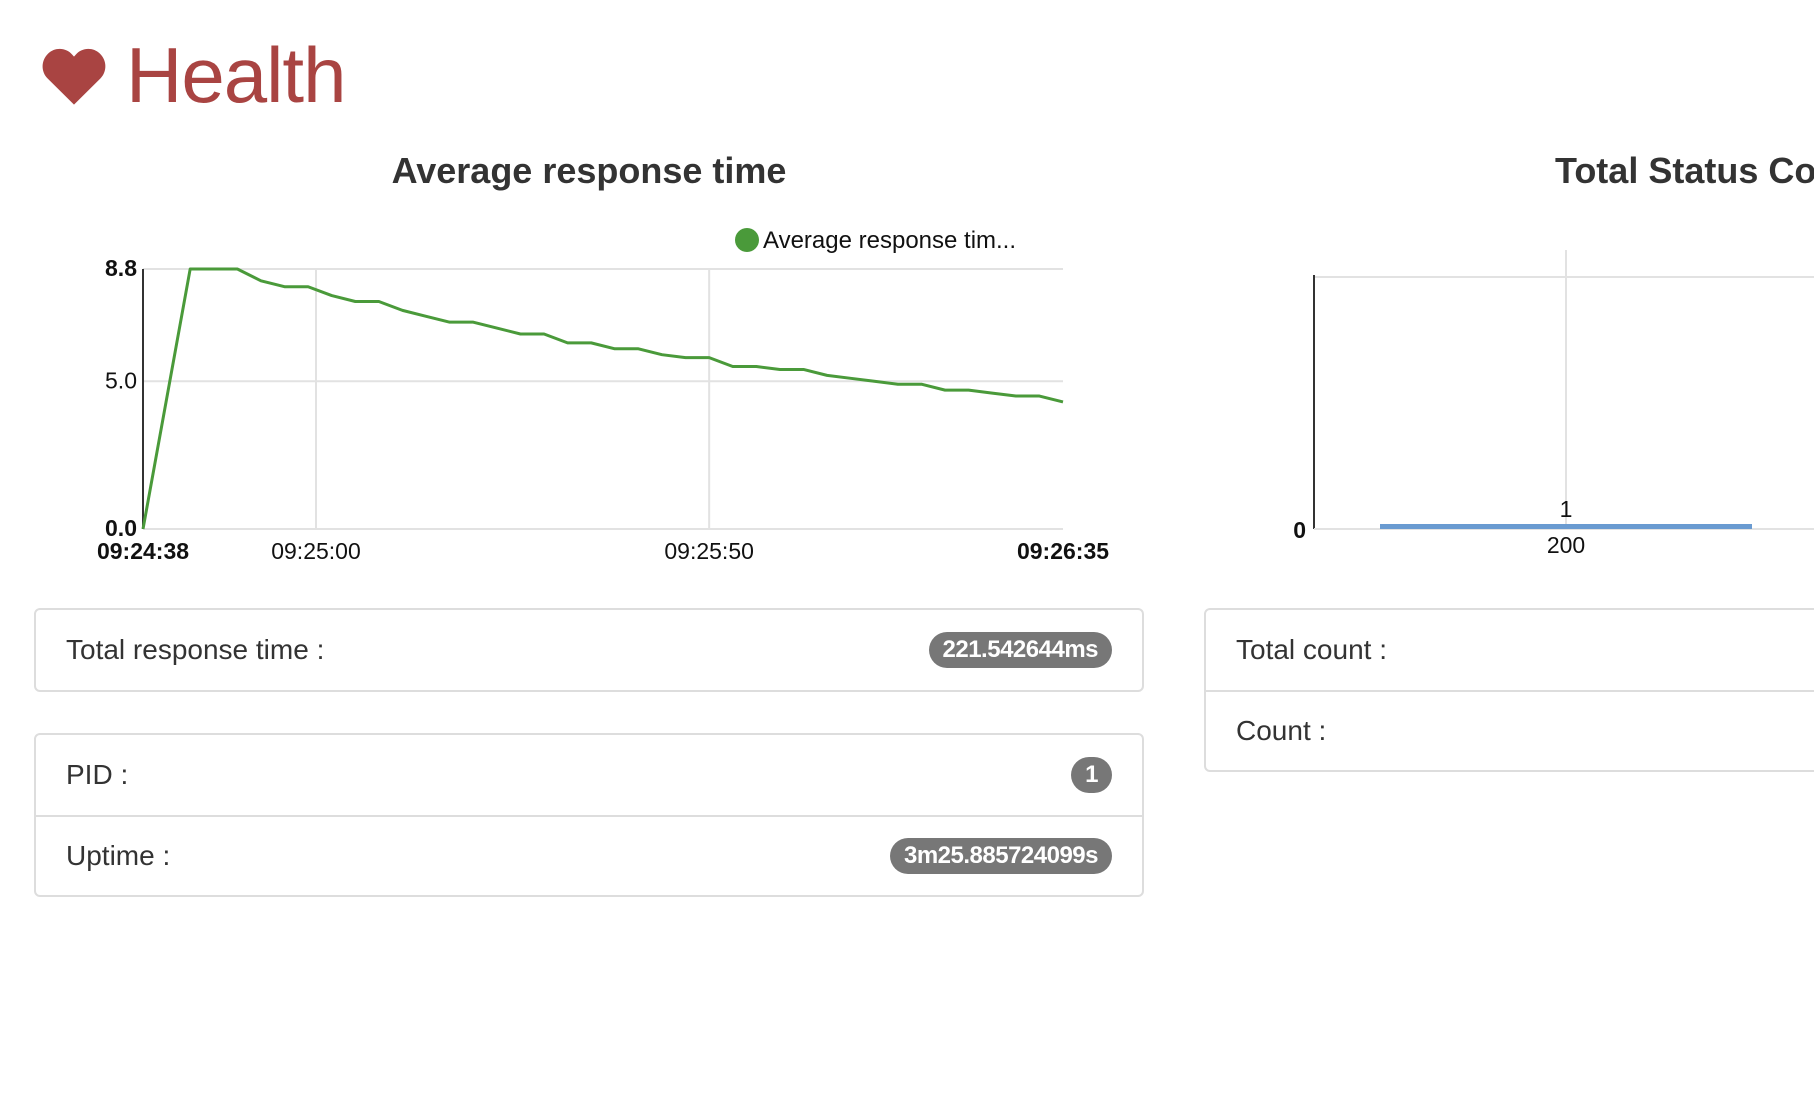 This screenshot has width=1814, height=1110. I want to click on bar-value-label: 1, so click(1566, 509).